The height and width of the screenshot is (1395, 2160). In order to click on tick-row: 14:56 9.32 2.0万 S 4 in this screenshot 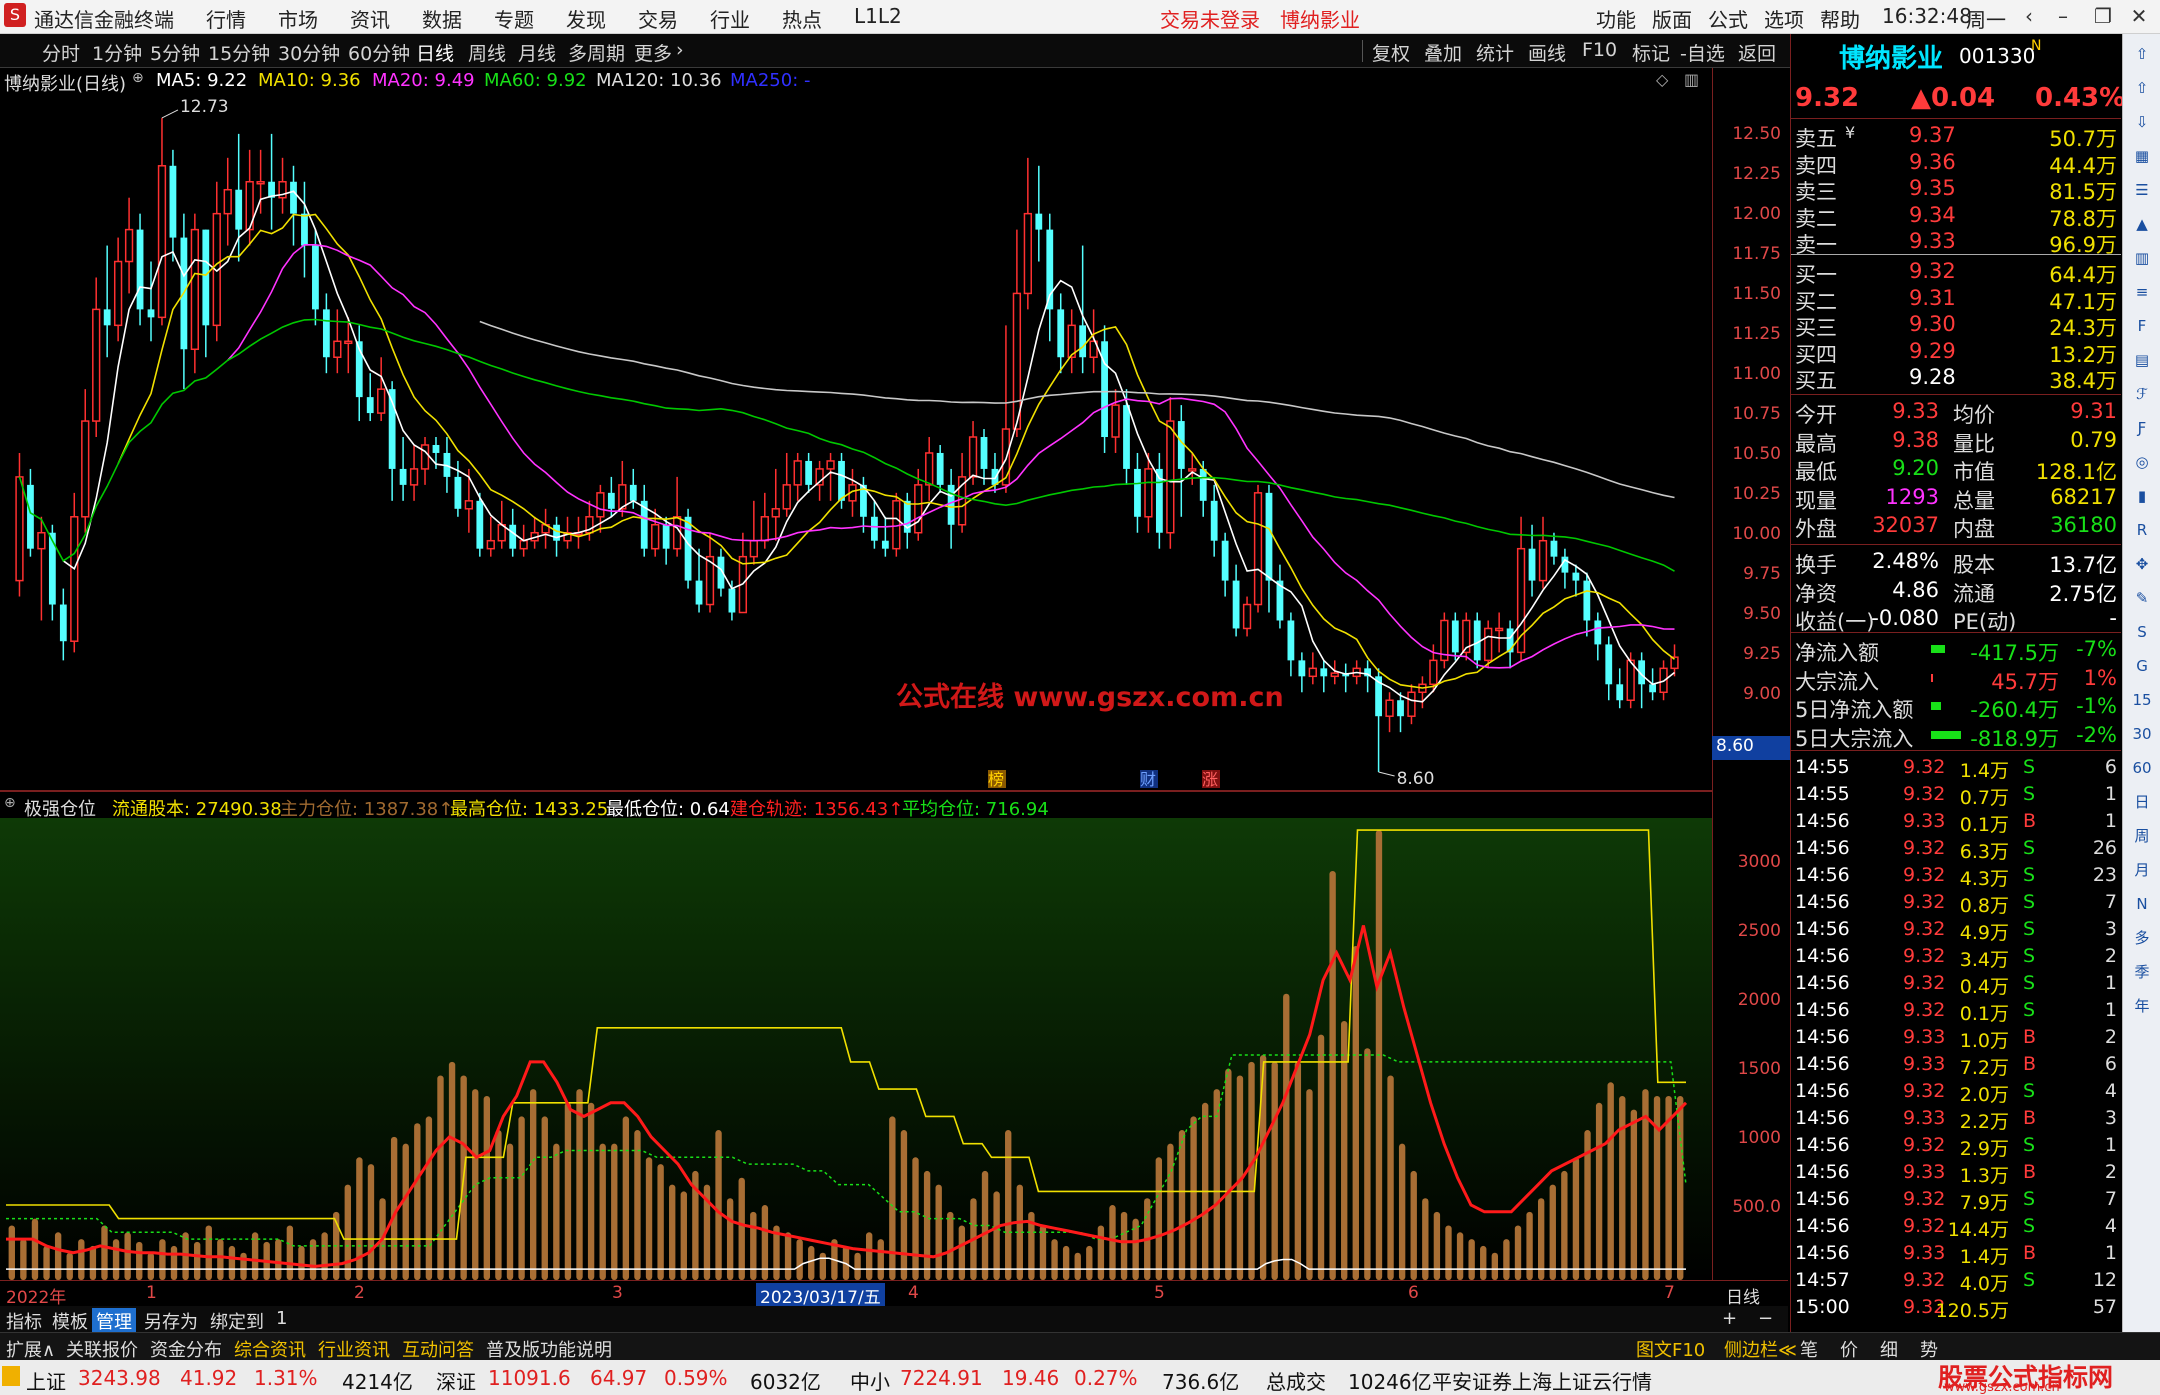, I will do `click(1956, 1092)`.